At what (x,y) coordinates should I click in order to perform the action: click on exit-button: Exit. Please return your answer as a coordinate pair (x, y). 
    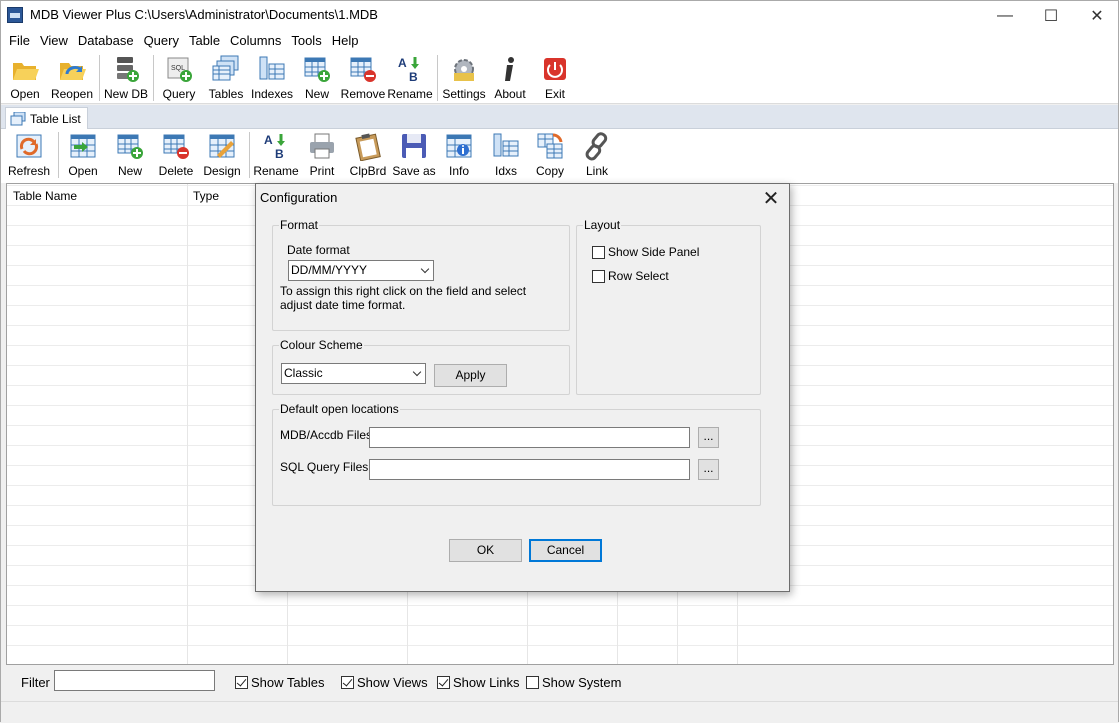
    Looking at the image, I should click on (555, 79).